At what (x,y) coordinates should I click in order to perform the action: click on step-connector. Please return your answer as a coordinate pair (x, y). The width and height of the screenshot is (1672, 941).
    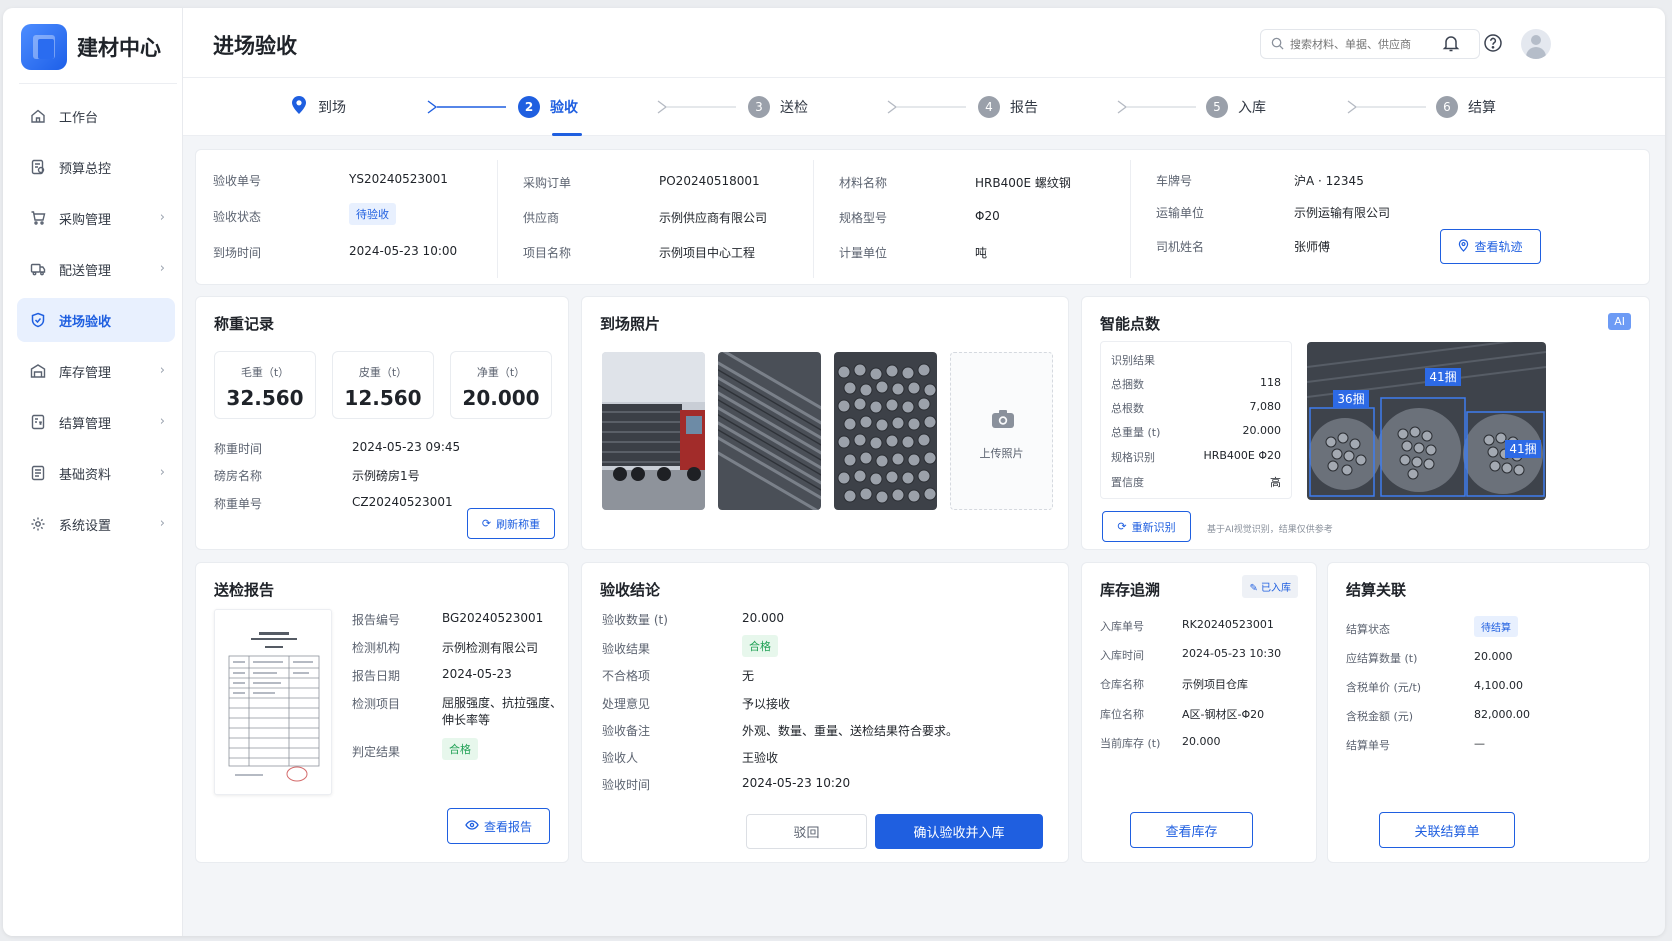
    Looking at the image, I should click on (1386, 107).